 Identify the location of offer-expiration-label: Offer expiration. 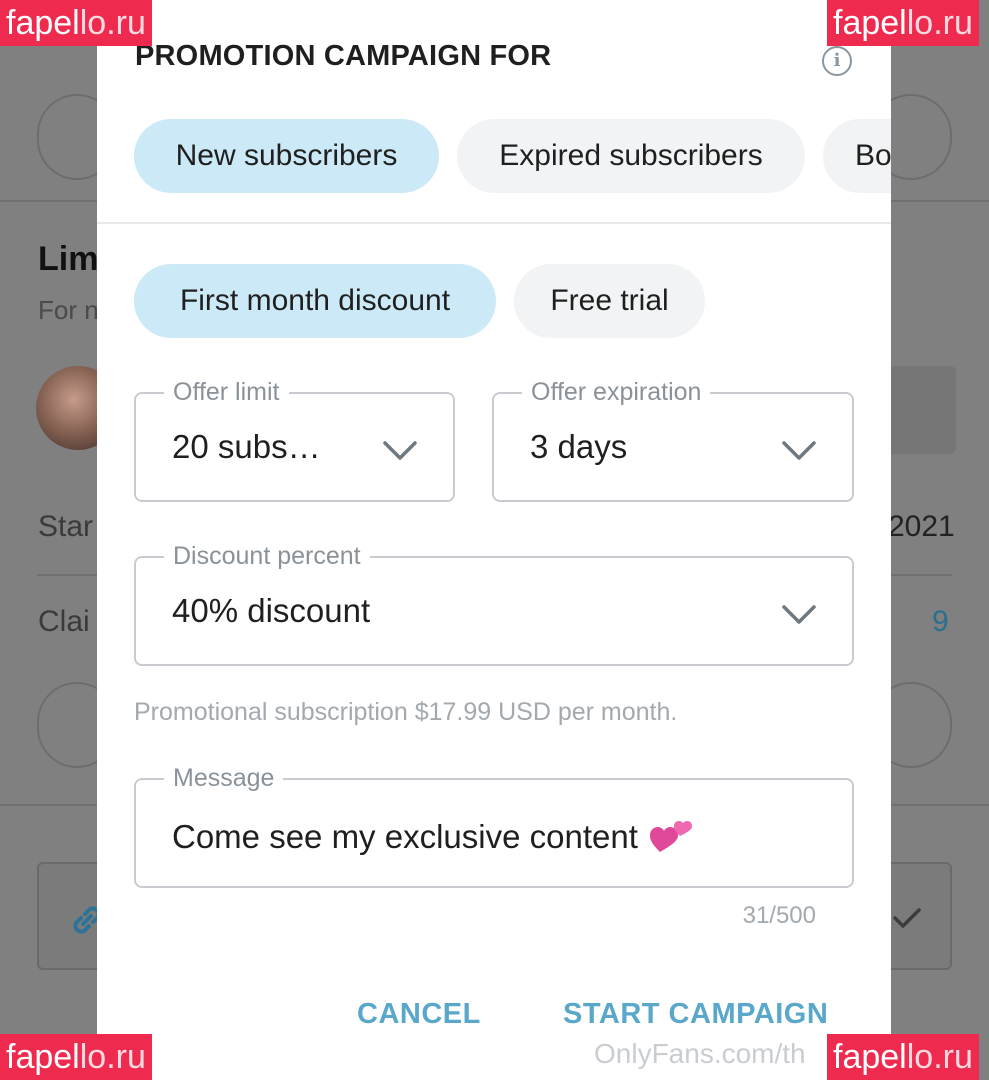
(616, 392).